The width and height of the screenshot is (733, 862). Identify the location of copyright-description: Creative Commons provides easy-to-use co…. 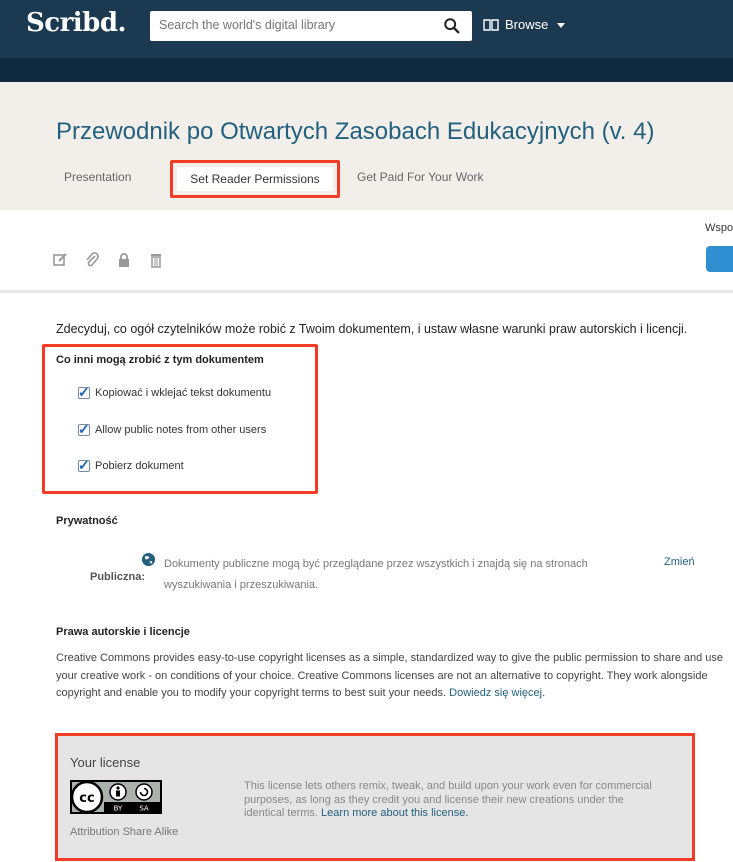
(390, 675).